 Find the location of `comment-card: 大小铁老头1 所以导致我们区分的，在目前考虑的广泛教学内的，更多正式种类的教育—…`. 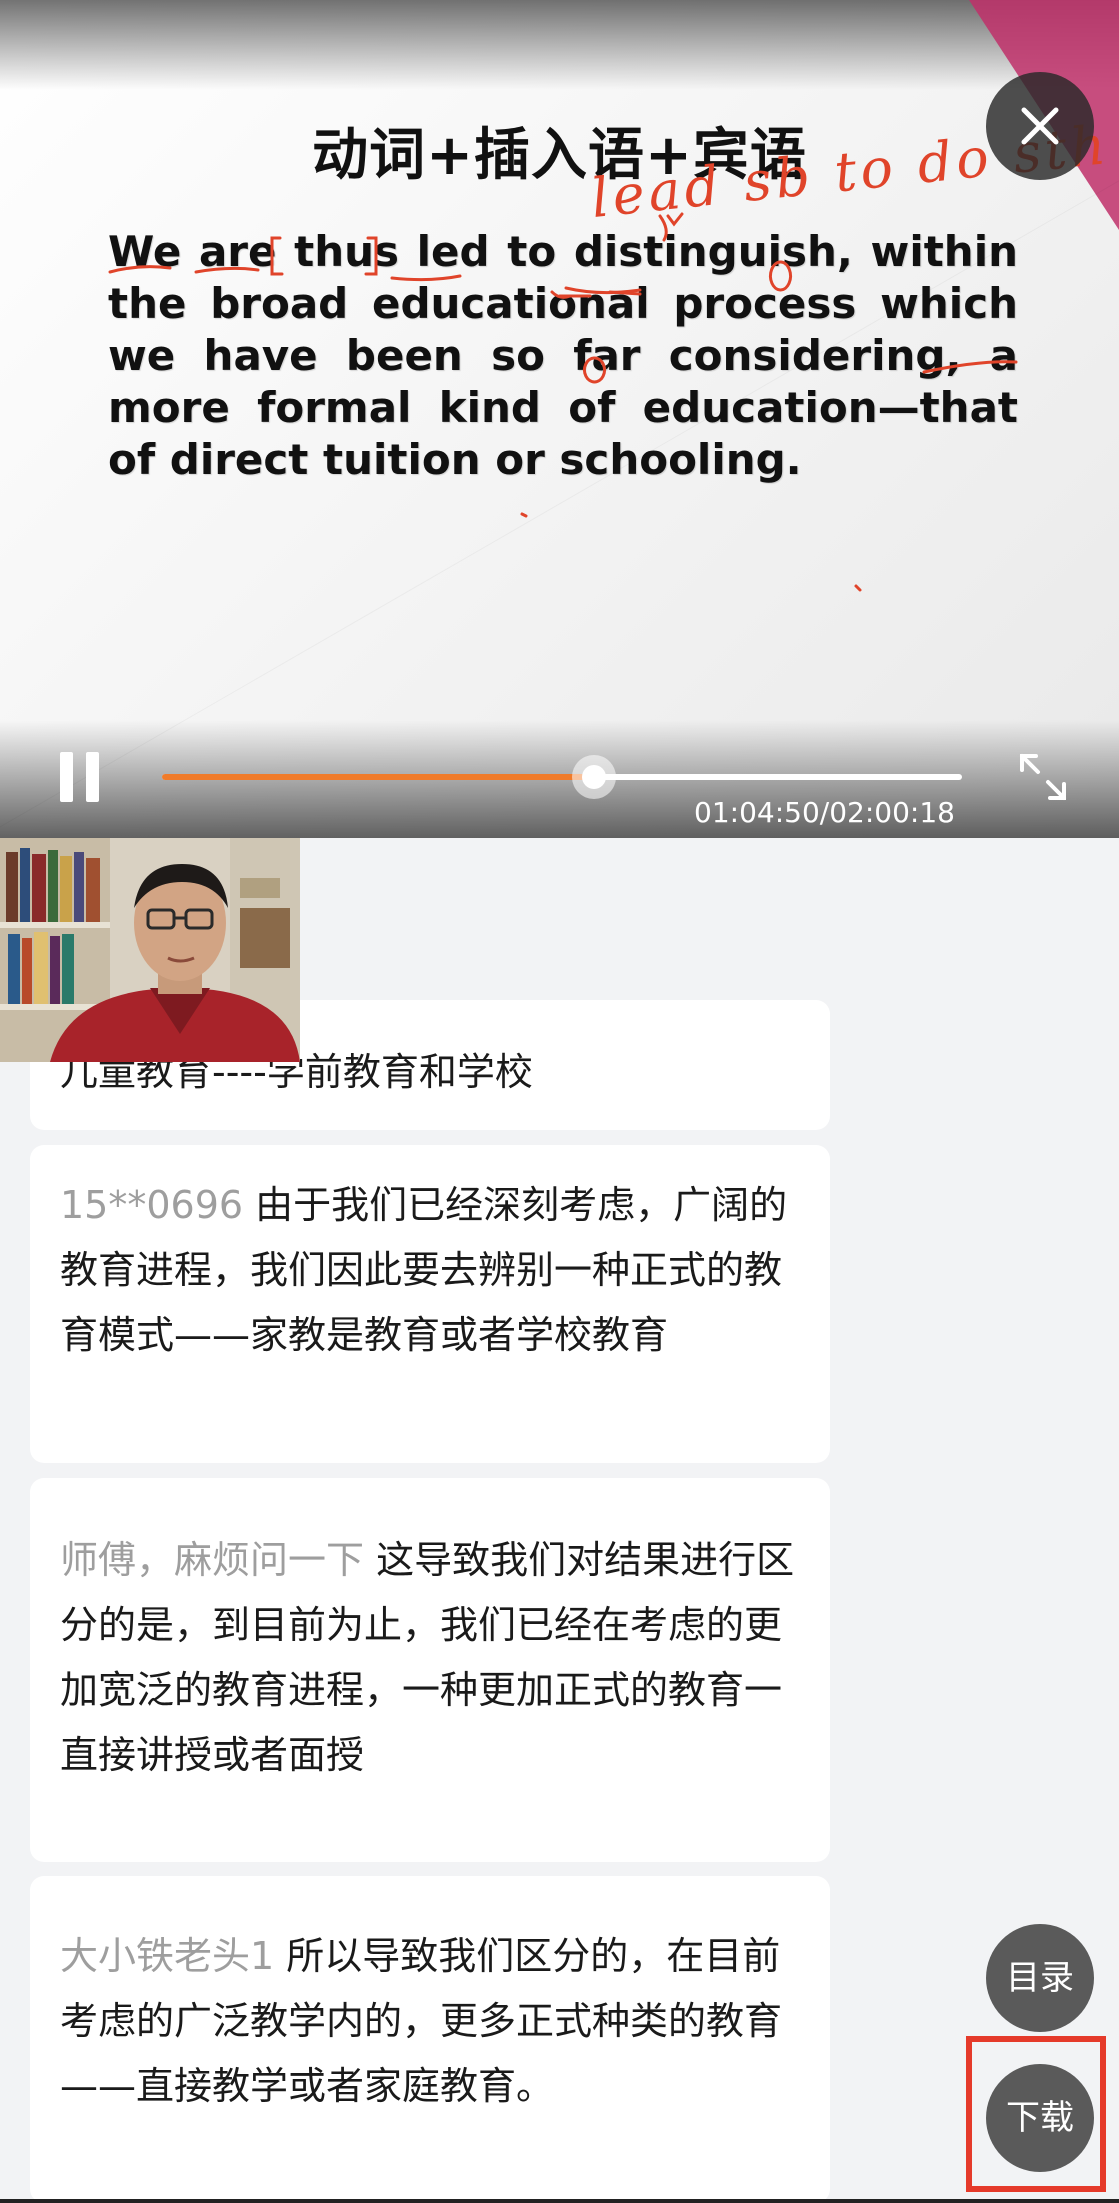

comment-card: 大小铁老头1 所以导致我们区分的，在目前考虑的广泛教学内的，更多正式种类的教育—… is located at coordinates (430, 2039).